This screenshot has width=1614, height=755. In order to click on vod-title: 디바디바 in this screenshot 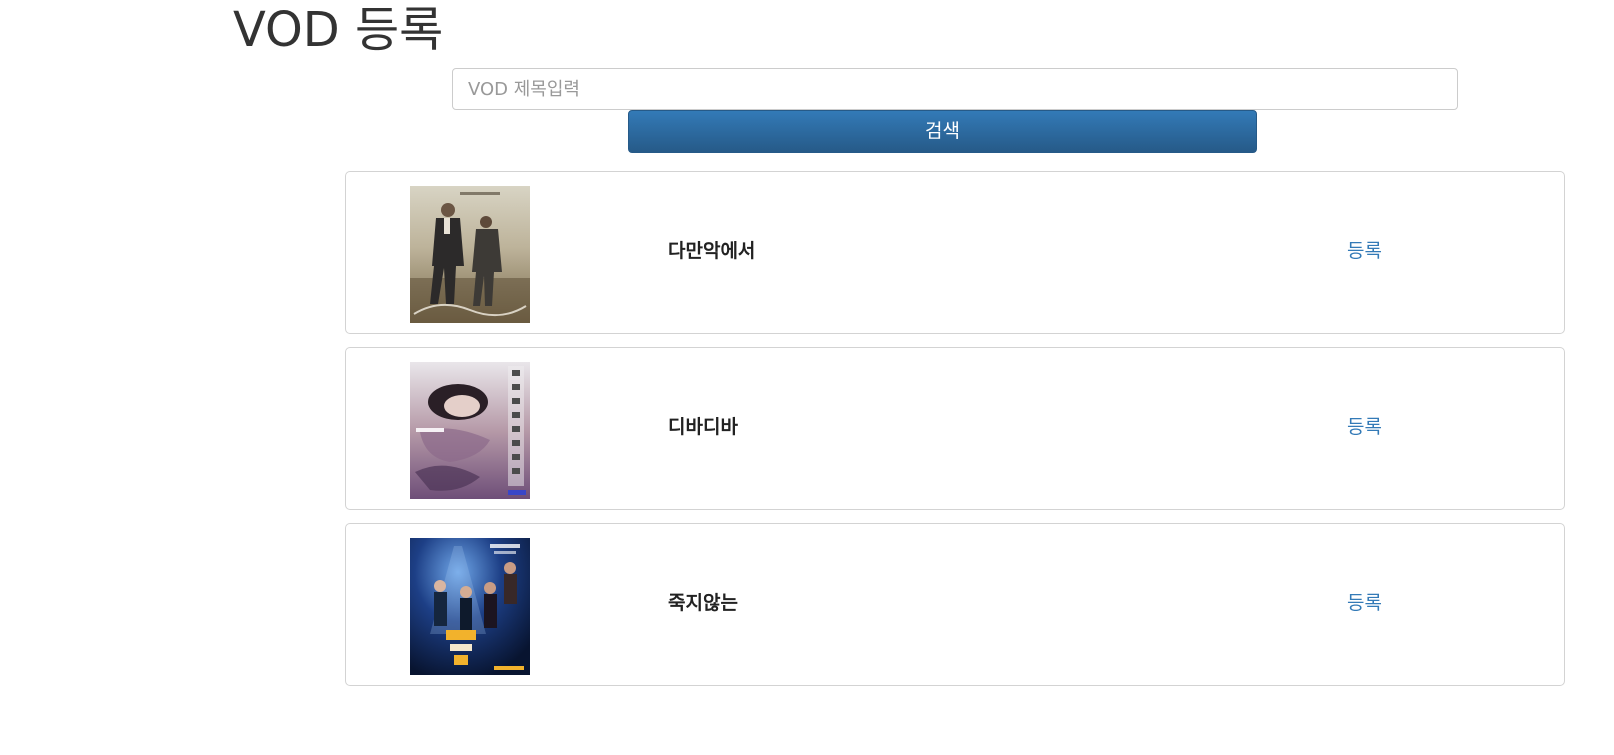, I will do `click(703, 427)`.